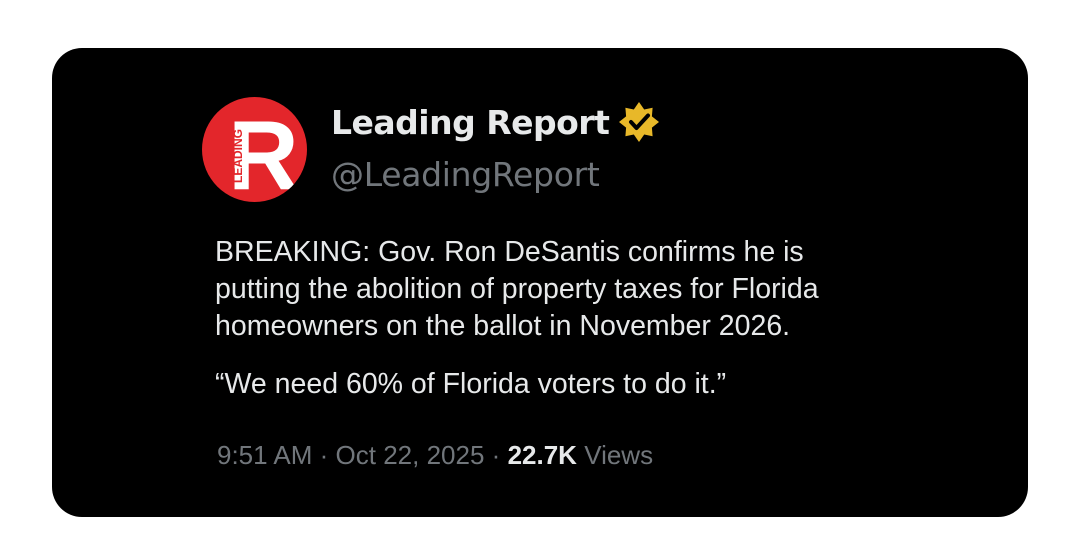 This screenshot has width=1080, height=545. Describe the element at coordinates (639, 122) in the screenshot. I see `verified-badge-icon` at that location.